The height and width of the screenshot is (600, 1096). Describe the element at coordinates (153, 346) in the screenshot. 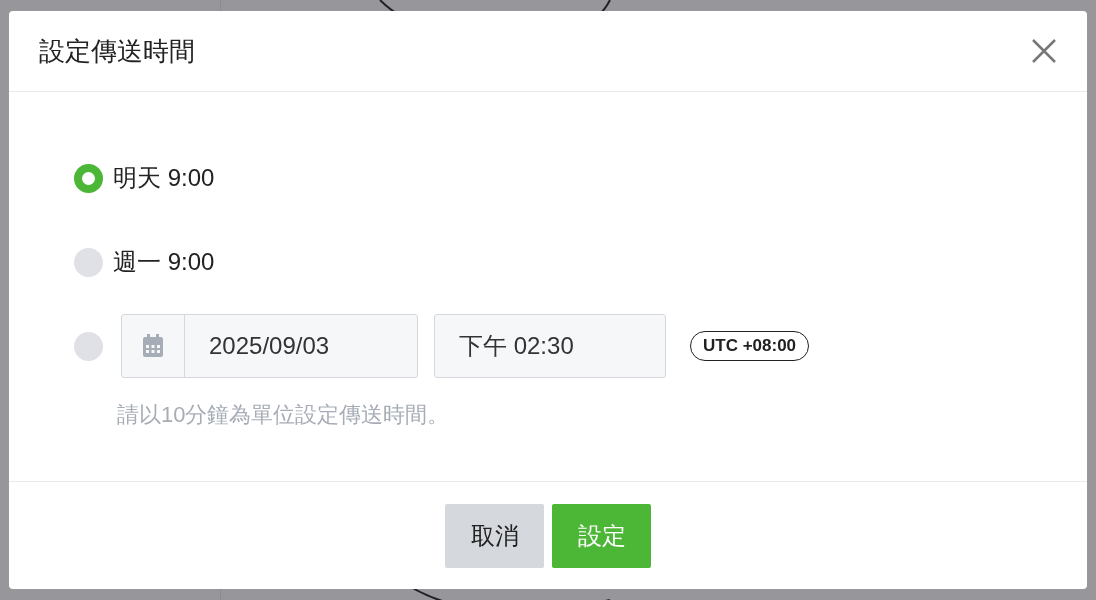

I see `calendar-icon` at that location.